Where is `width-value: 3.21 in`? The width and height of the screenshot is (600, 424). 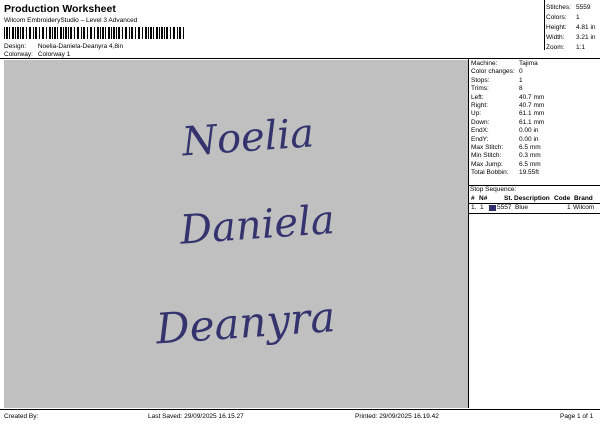 width-value: 3.21 in is located at coordinates (586, 37).